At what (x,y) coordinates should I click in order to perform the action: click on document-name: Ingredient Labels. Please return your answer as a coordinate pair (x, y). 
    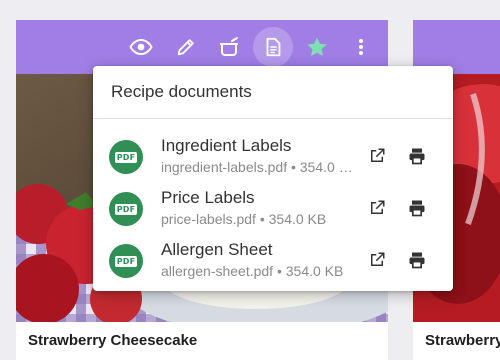
    Looking at the image, I should click on (226, 145).